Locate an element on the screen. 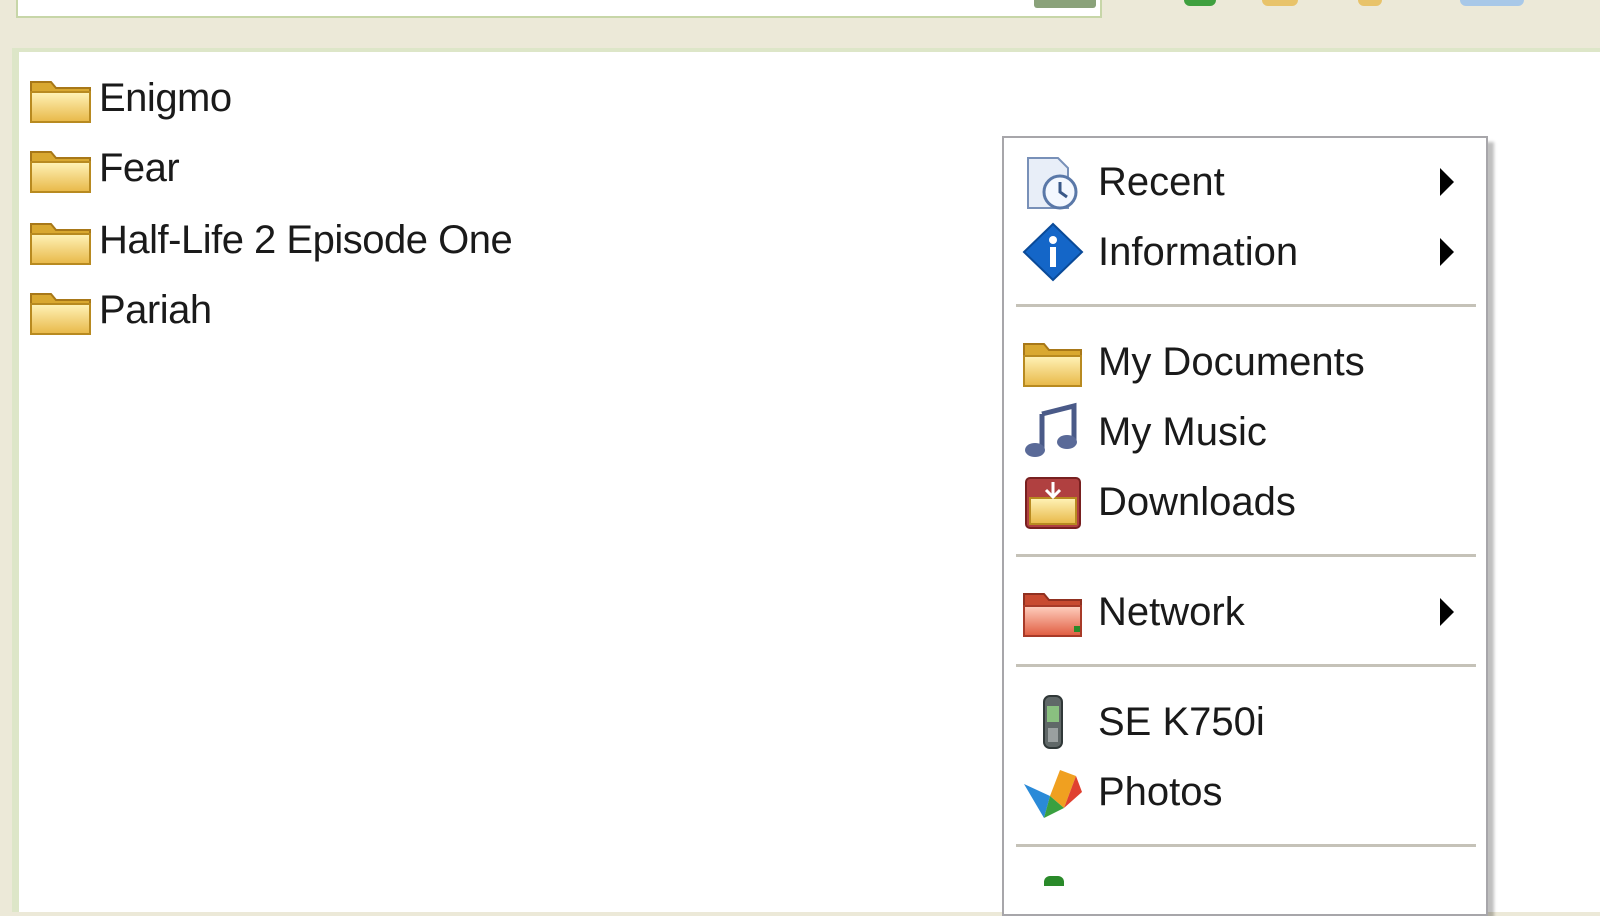 The image size is (1600, 916). menu-item-information: Information is located at coordinates (1246, 252).